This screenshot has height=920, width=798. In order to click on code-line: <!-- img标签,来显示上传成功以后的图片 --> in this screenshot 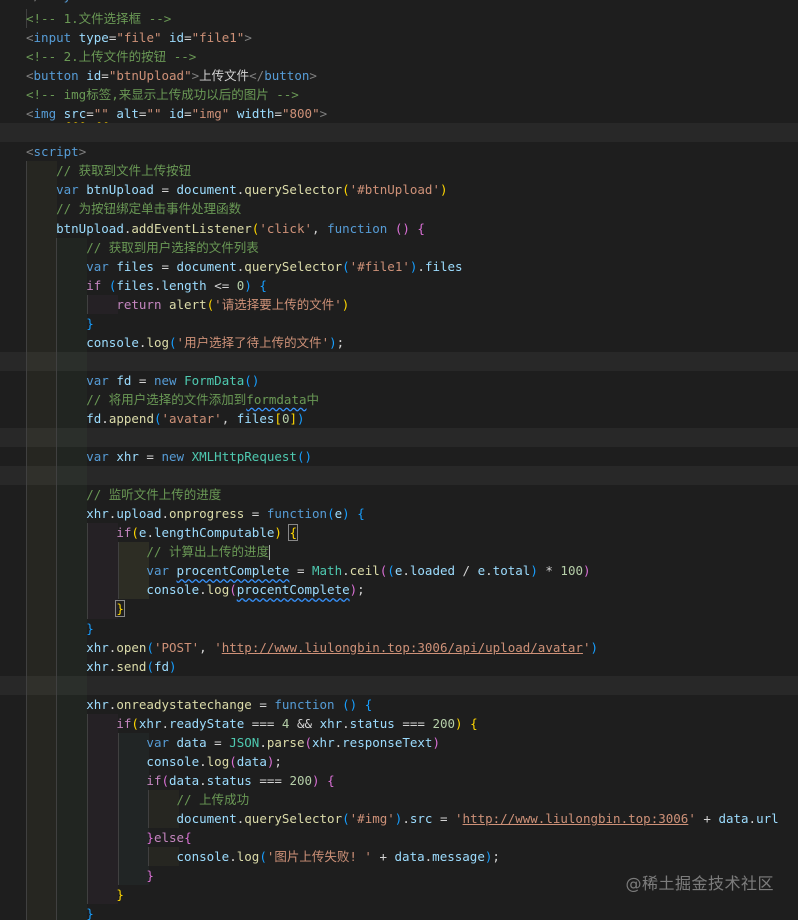, I will do `click(399, 94)`.